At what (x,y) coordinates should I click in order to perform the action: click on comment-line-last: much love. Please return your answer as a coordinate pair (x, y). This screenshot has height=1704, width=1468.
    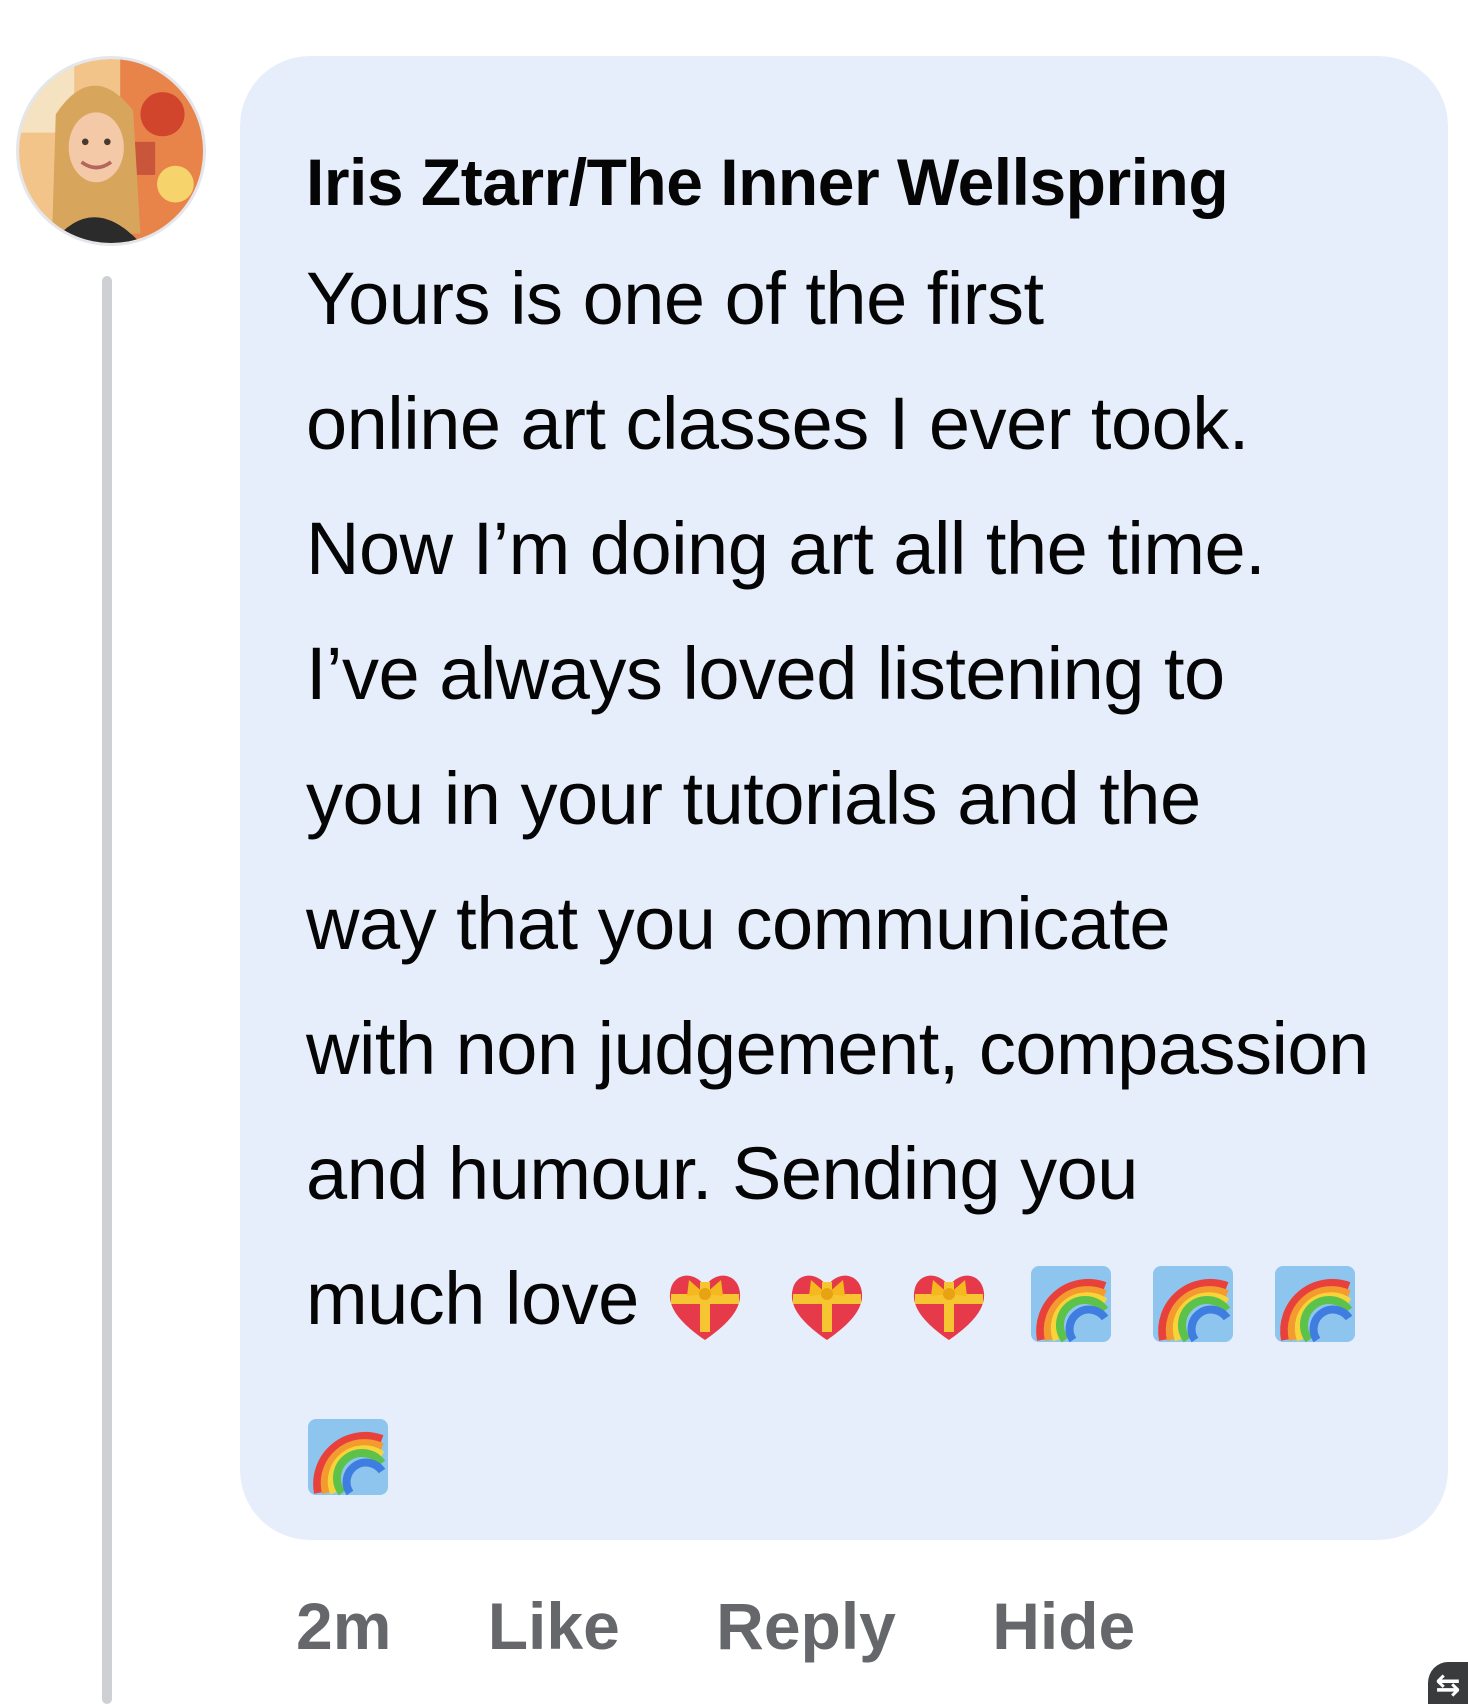
    Looking at the image, I should click on (866, 1301).